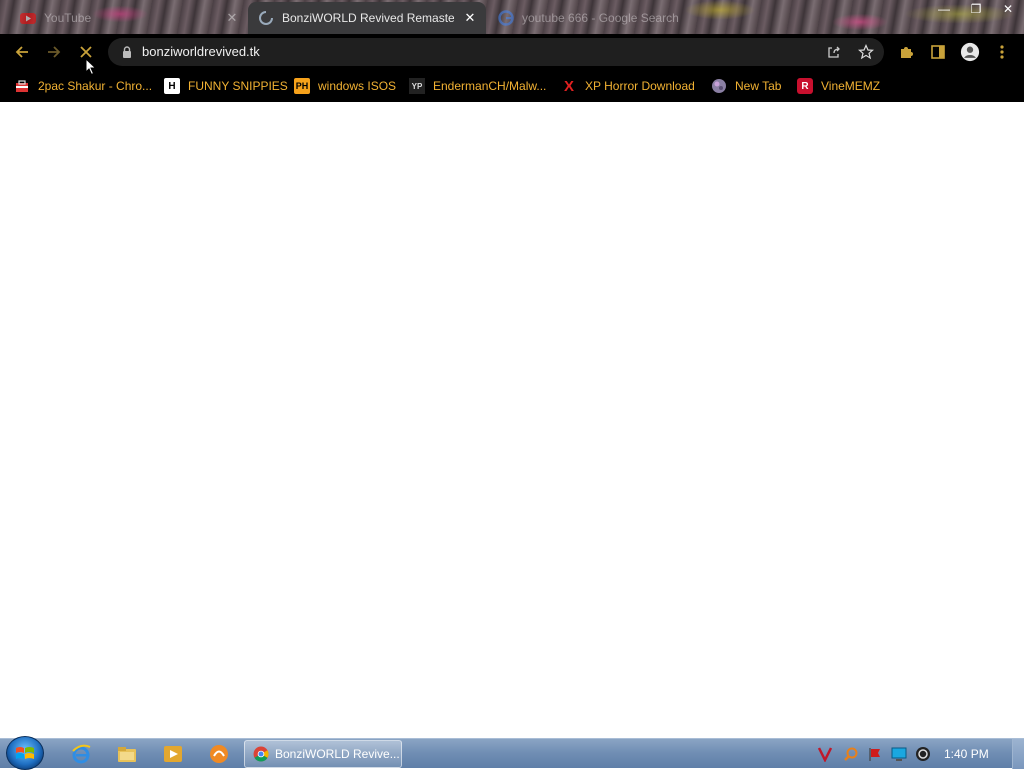 The image size is (1024, 770). I want to click on briefcase-icon, so click(22, 86).